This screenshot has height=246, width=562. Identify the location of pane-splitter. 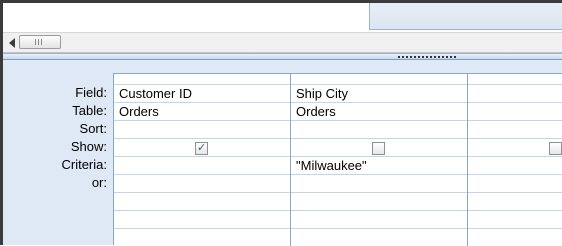
(282, 56).